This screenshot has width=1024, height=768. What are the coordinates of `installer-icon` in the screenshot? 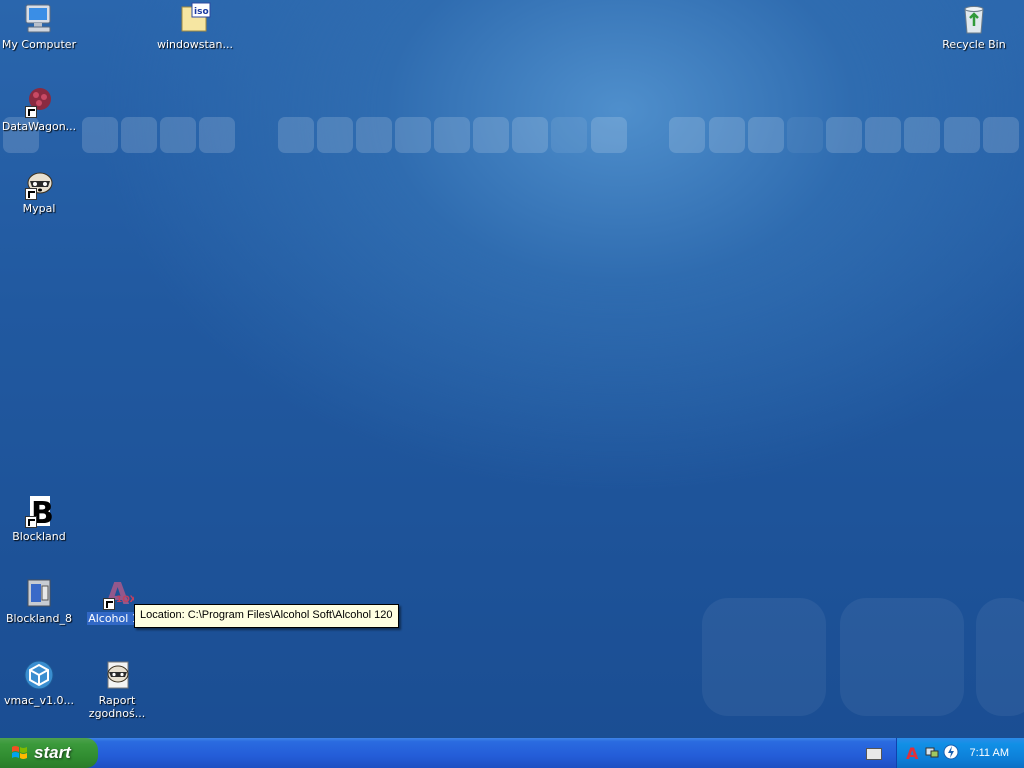 It's located at (39, 593).